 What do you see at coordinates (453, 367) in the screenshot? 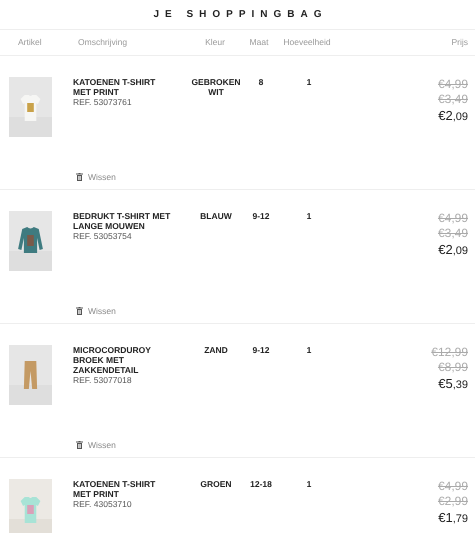
I see `original-price: €8,99` at bounding box center [453, 367].